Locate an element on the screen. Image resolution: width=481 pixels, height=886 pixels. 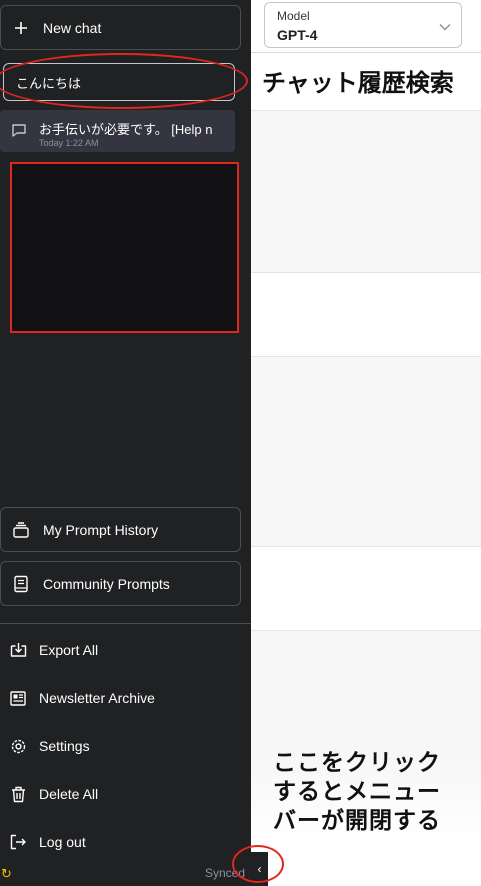
menu-item-newsletter: Newsletter Archive is located at coordinates (125, 698).